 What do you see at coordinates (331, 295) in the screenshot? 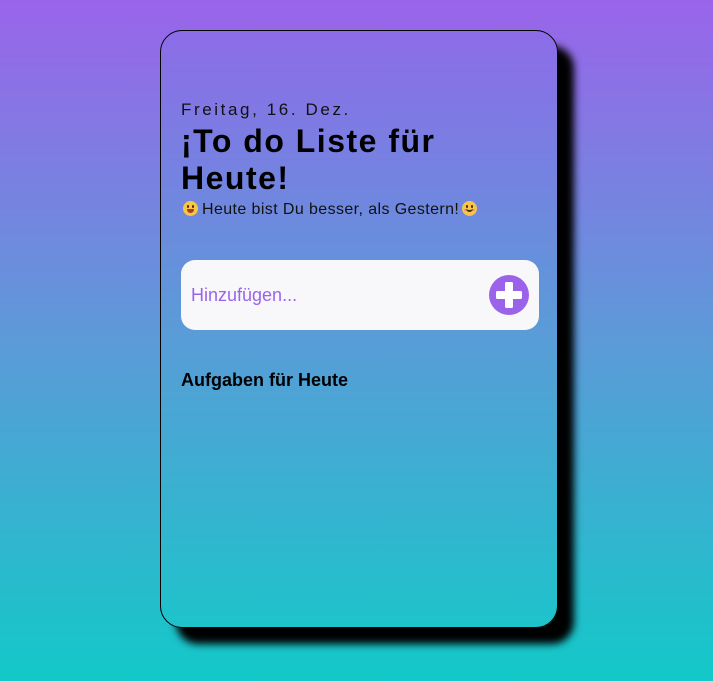
I see `task-input` at bounding box center [331, 295].